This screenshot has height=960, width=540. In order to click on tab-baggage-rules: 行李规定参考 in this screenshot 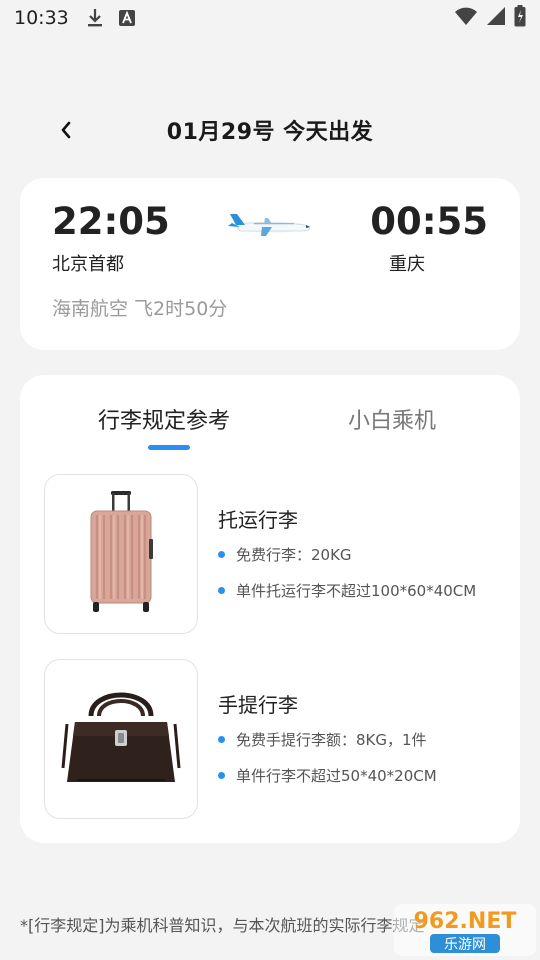, I will do `click(164, 419)`.